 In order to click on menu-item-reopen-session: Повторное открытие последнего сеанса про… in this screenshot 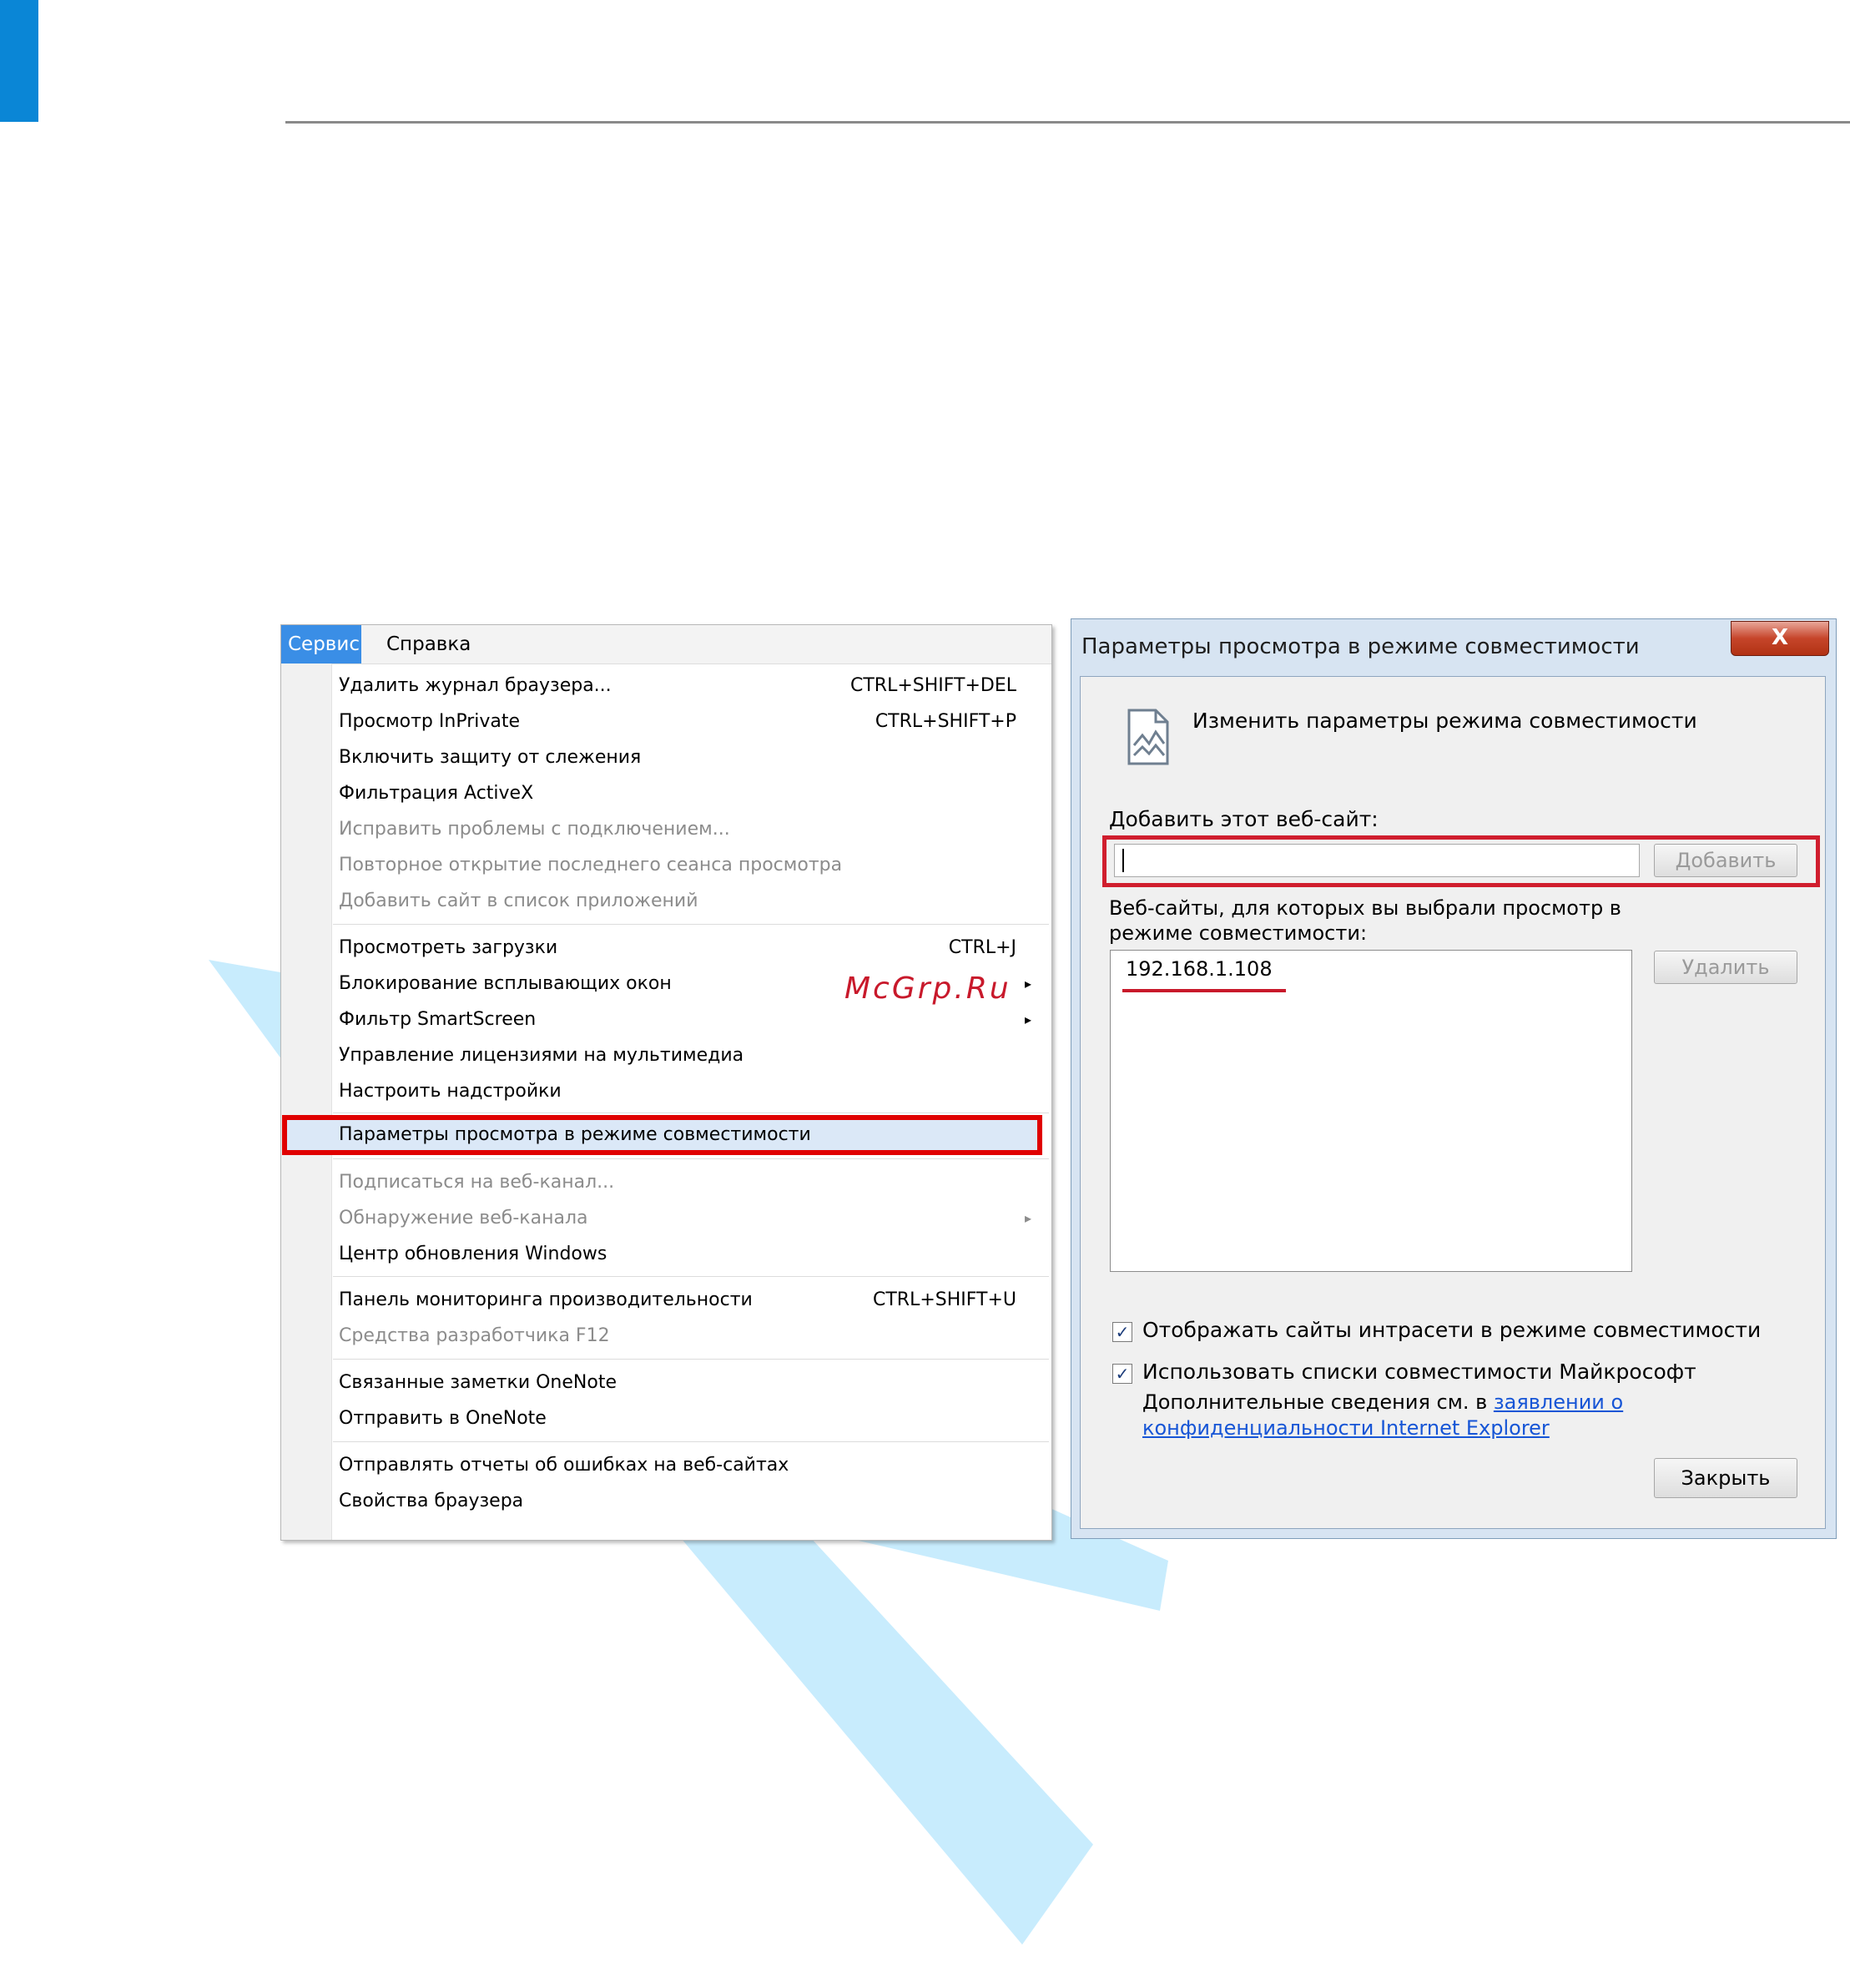, I will do `click(689, 865)`.